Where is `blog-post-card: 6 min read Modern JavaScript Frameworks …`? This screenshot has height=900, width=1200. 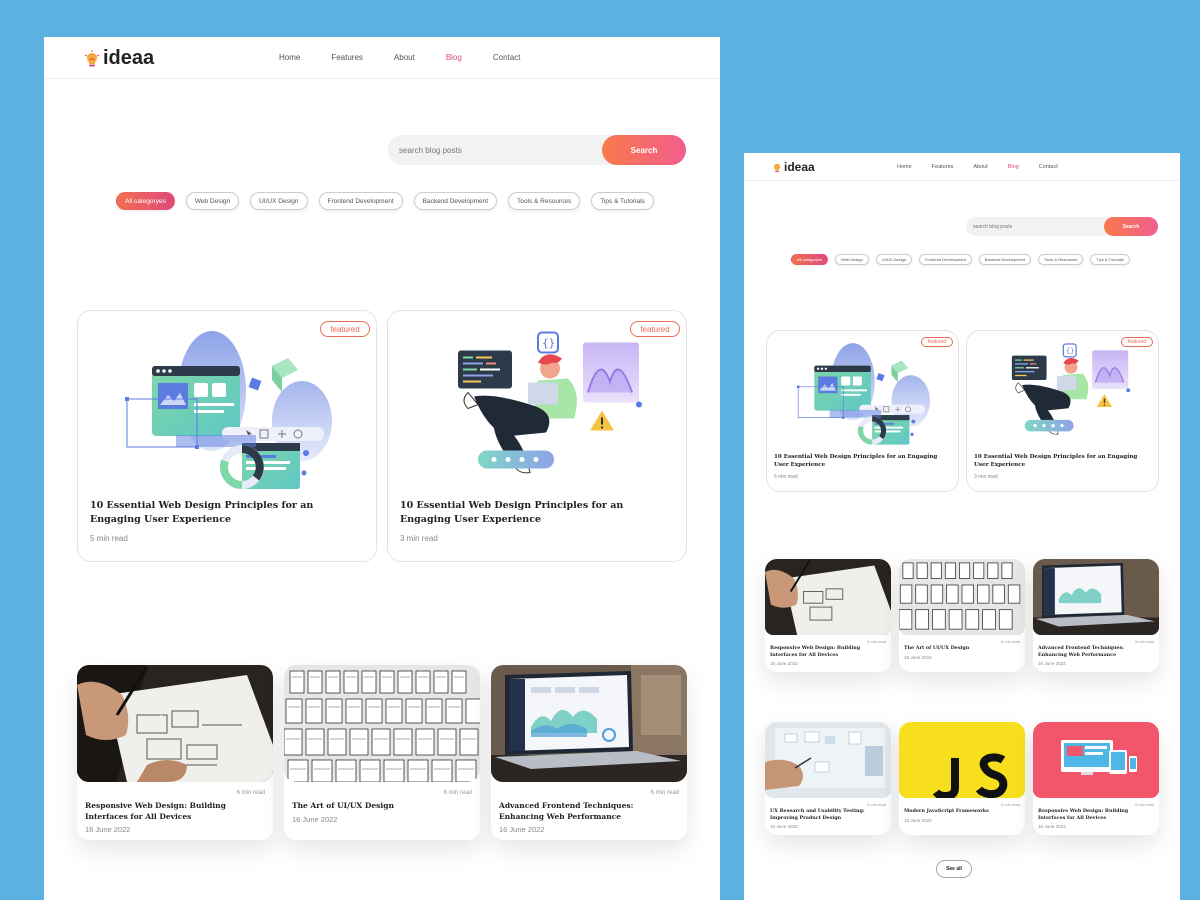
blog-post-card: 6 min read Modern JavaScript Frameworks … is located at coordinates (962, 778).